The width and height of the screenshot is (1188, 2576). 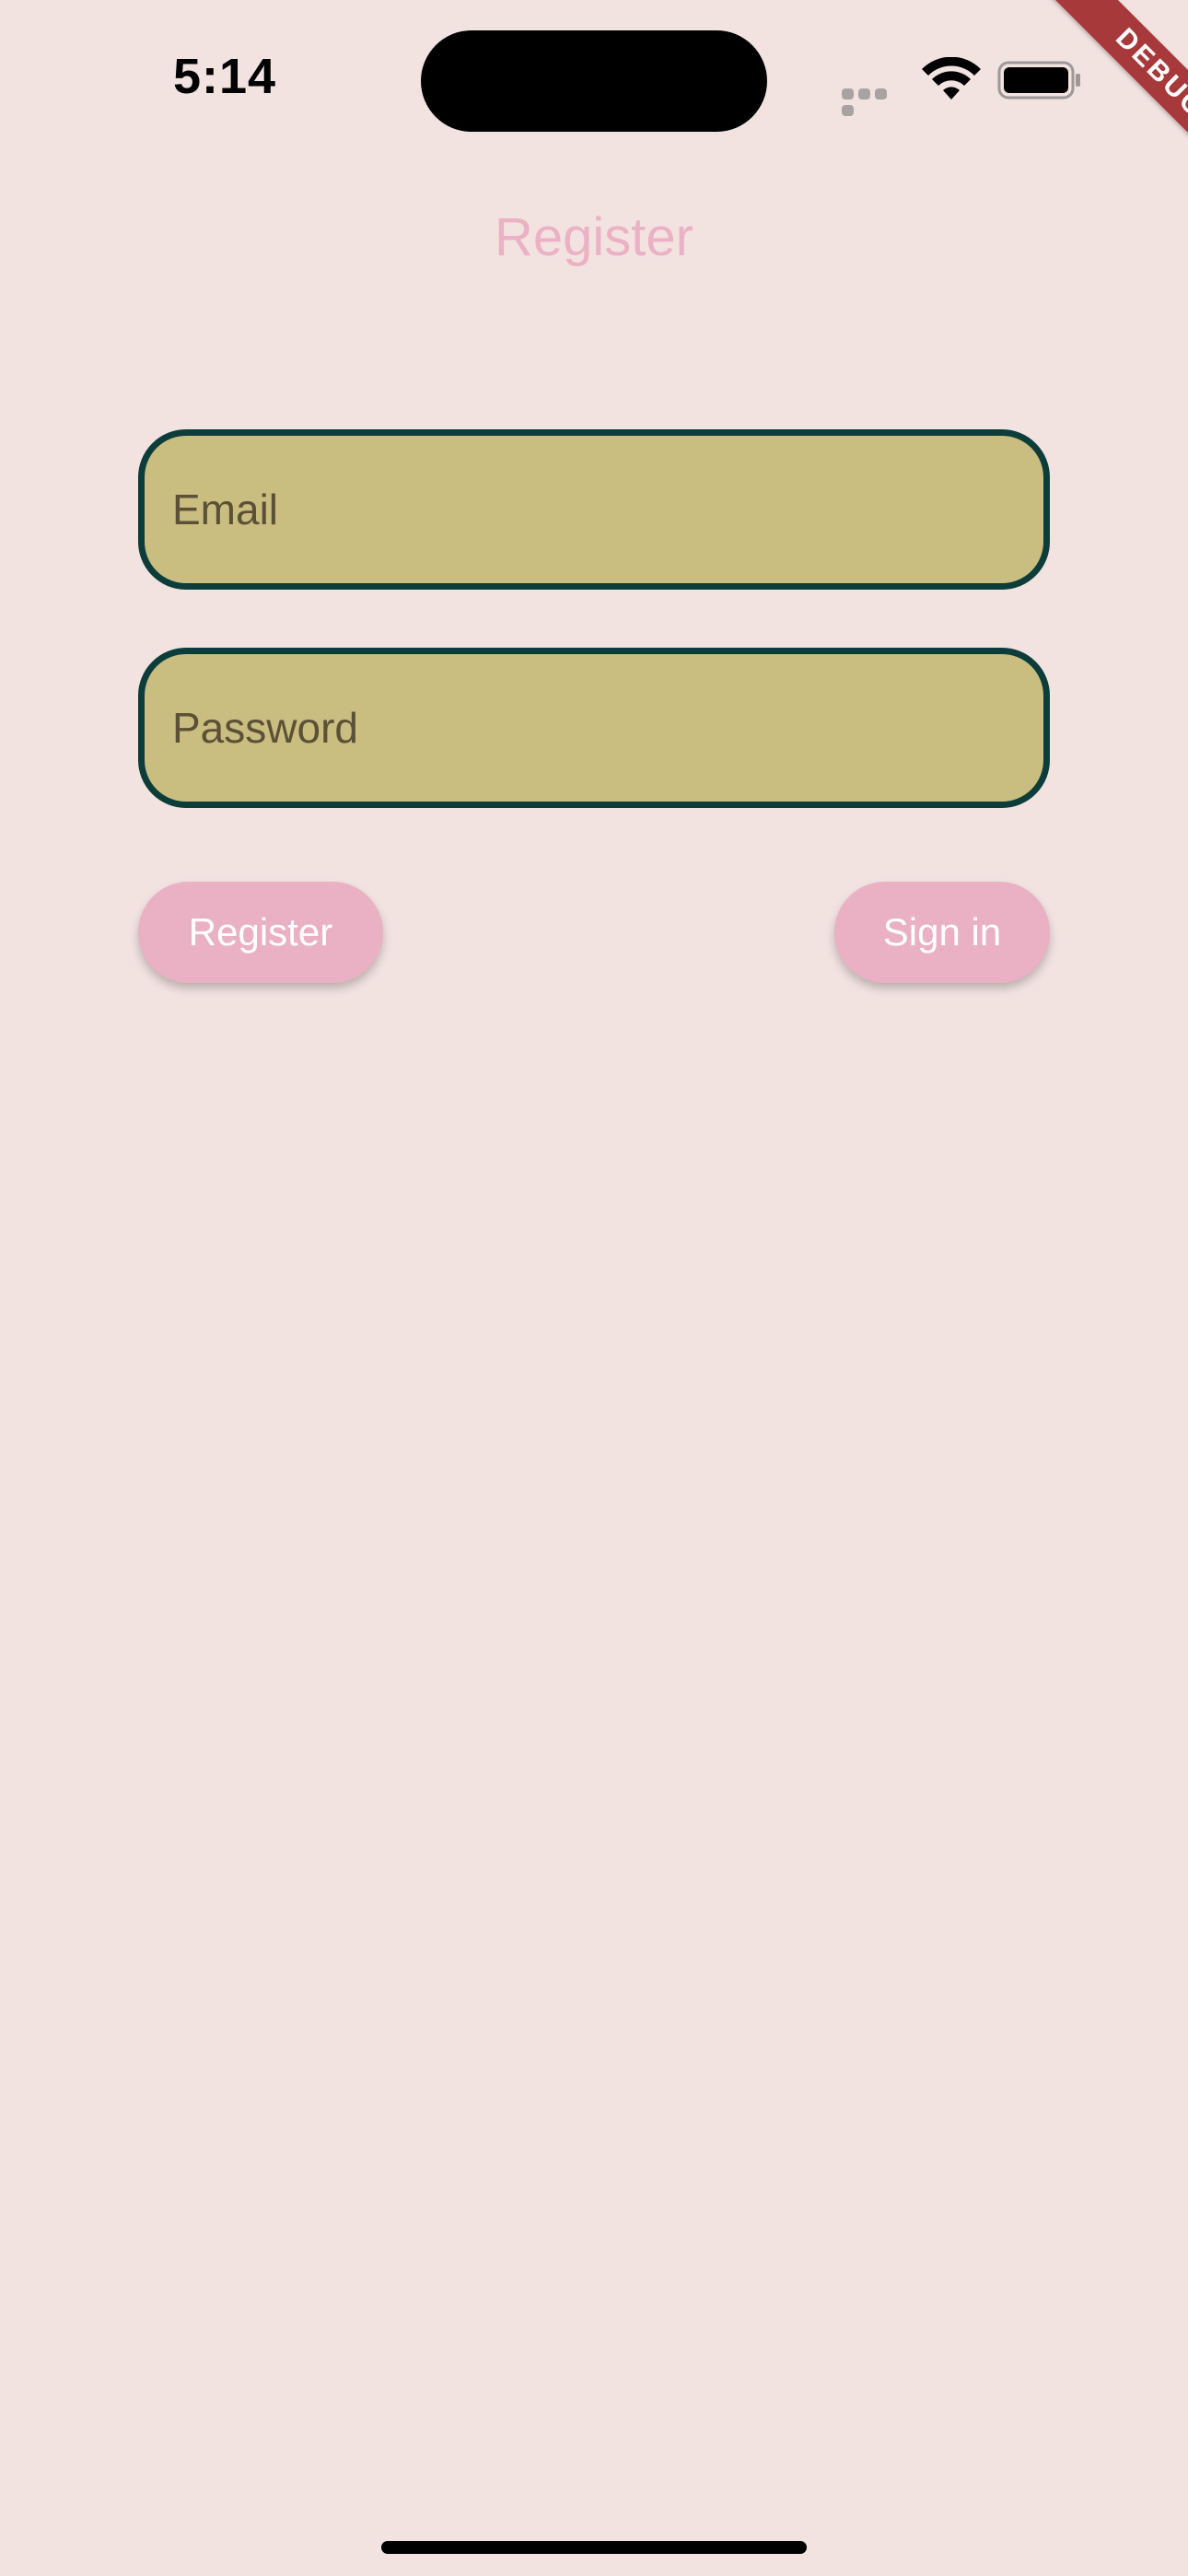 I want to click on register-button: Register, so click(x=260, y=932).